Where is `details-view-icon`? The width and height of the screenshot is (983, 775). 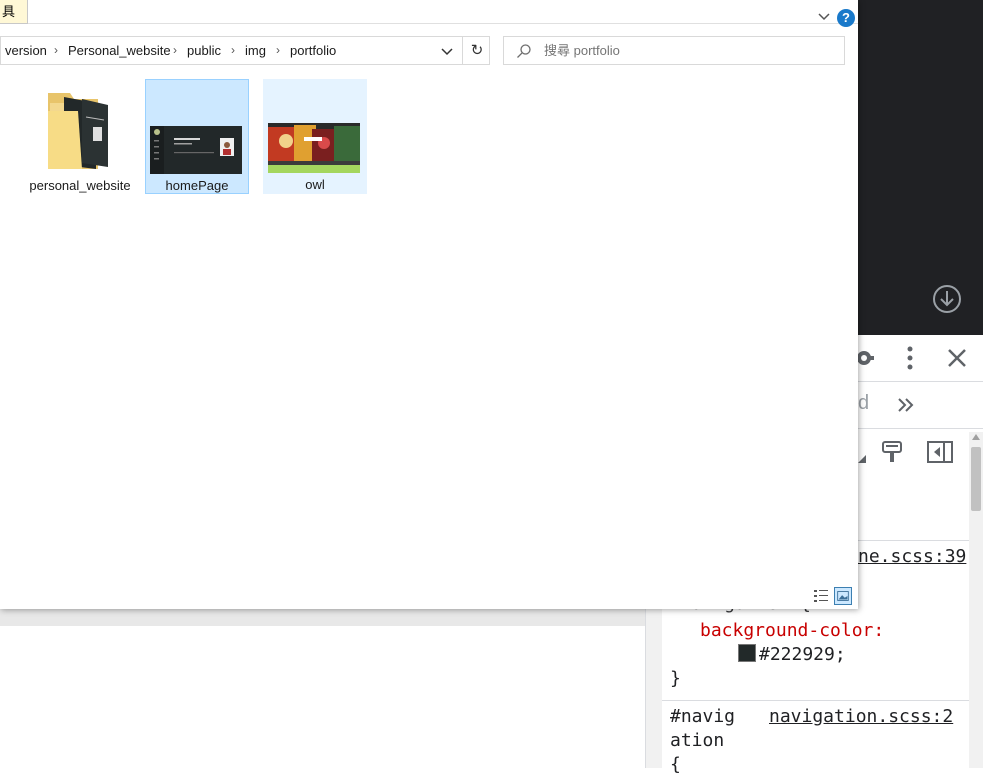 details-view-icon is located at coordinates (821, 596).